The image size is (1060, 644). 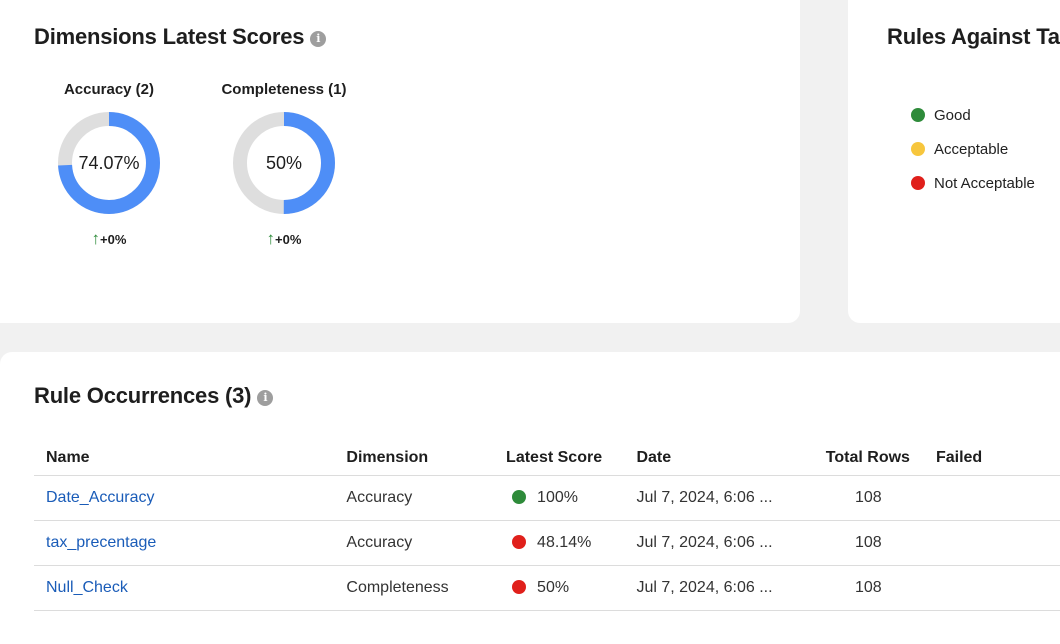 I want to click on rule-occurrences-title-text: Rule Occurrences (3), so click(x=143, y=395).